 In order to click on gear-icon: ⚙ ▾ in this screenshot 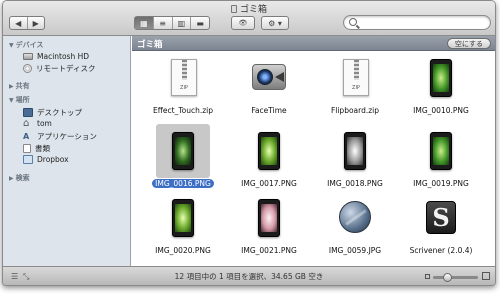, I will do `click(275, 23)`.